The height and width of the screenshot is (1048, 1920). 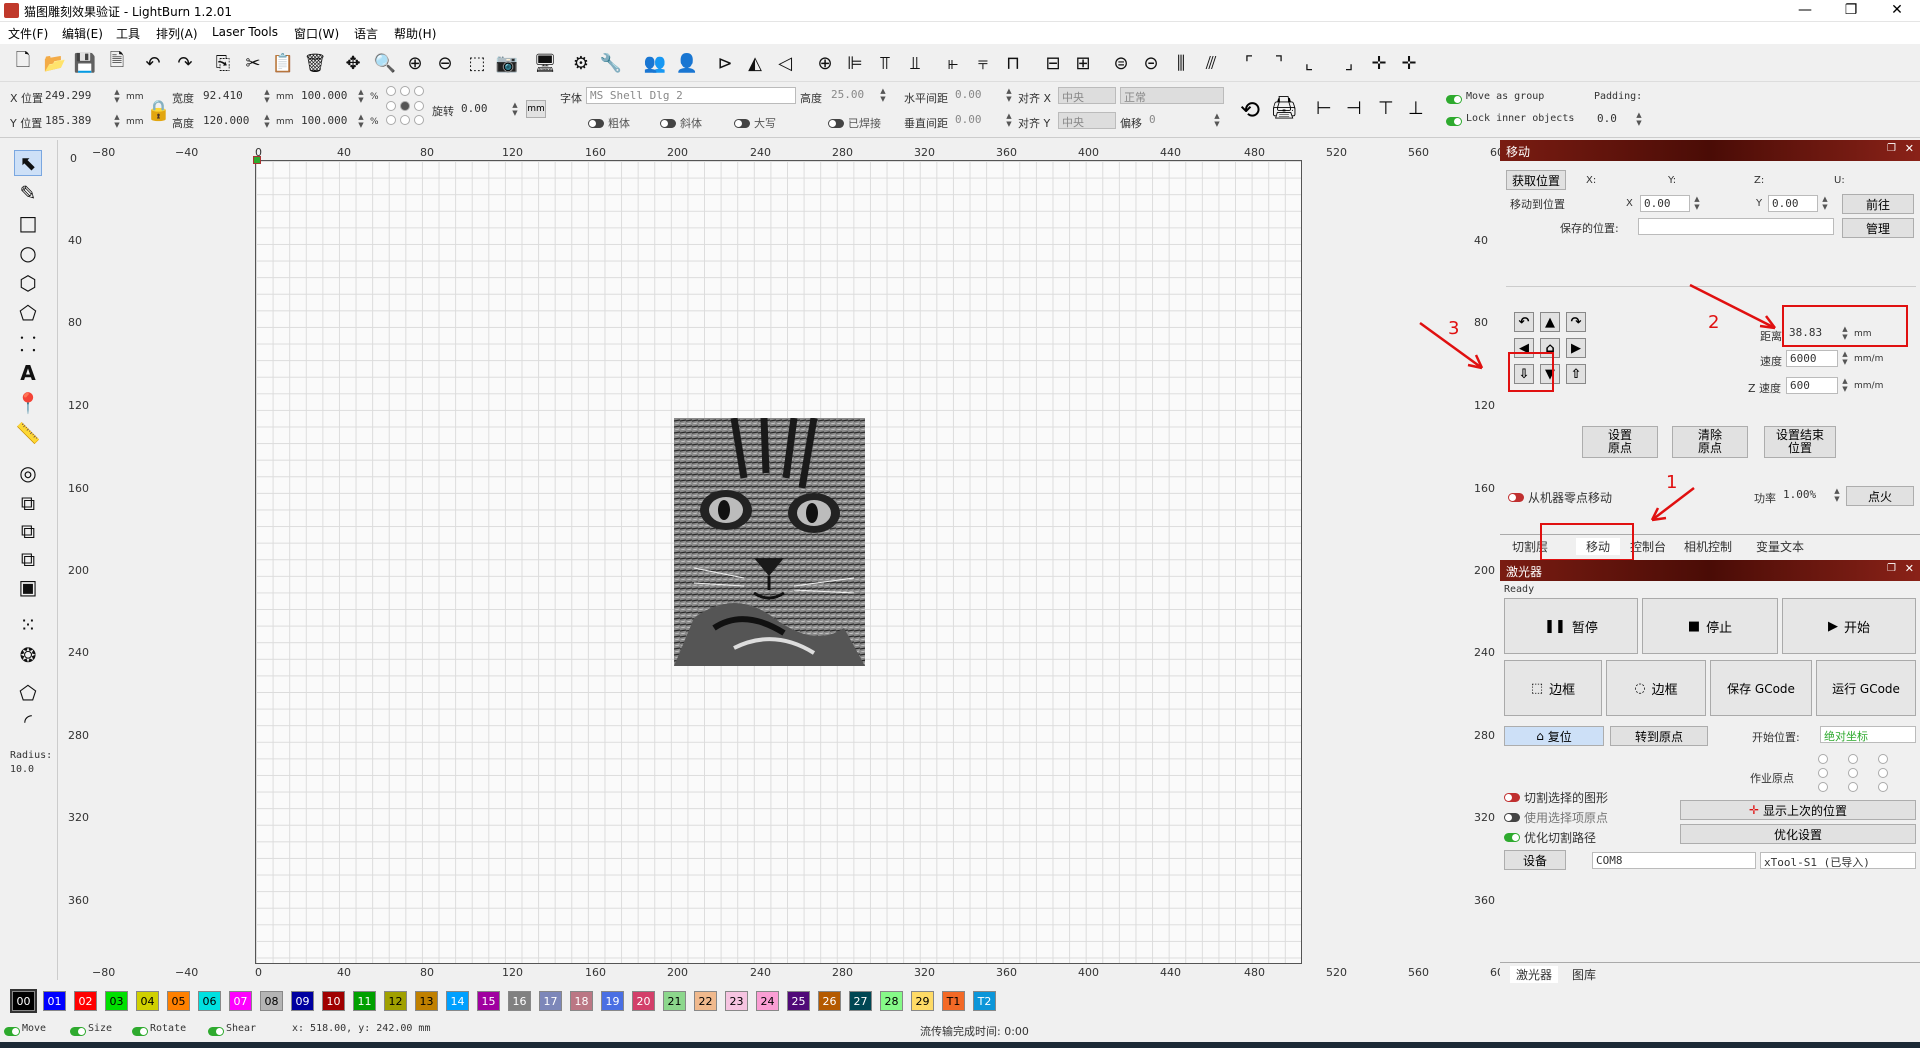 What do you see at coordinates (28, 193) in the screenshot?
I see `pen-tool-icon: ✎` at bounding box center [28, 193].